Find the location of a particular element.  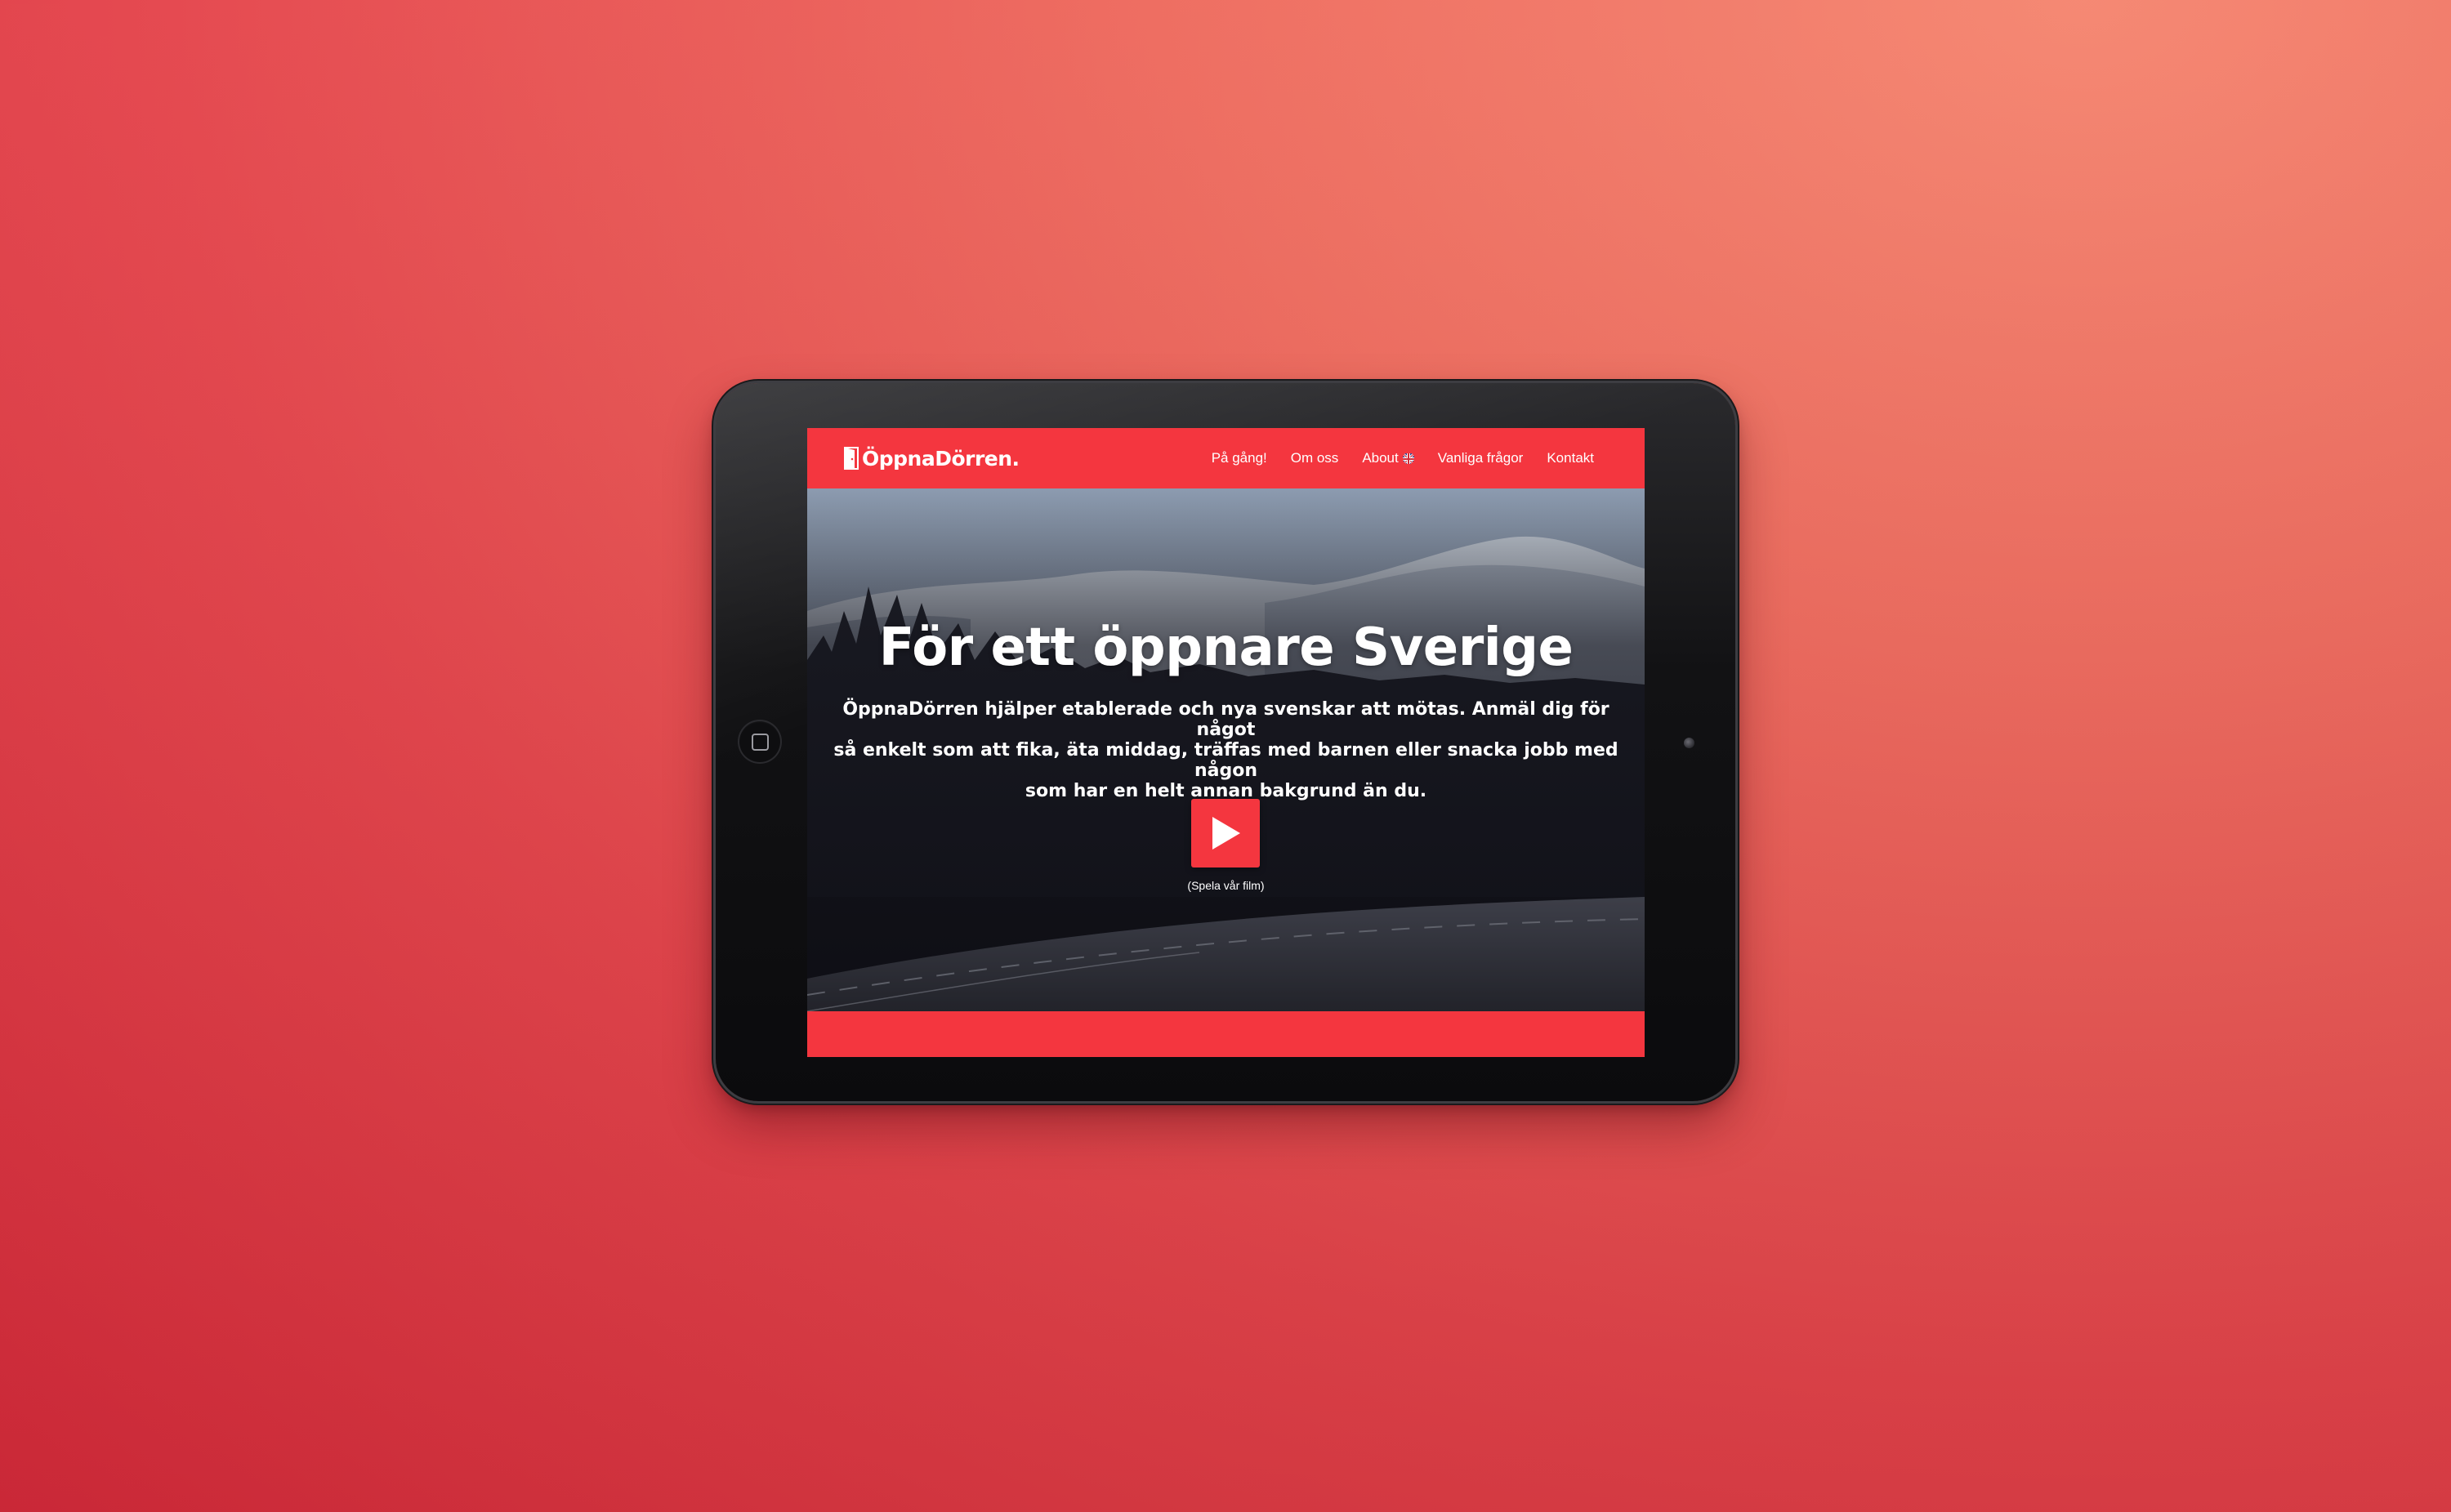

home-button-icon is located at coordinates (760, 742).